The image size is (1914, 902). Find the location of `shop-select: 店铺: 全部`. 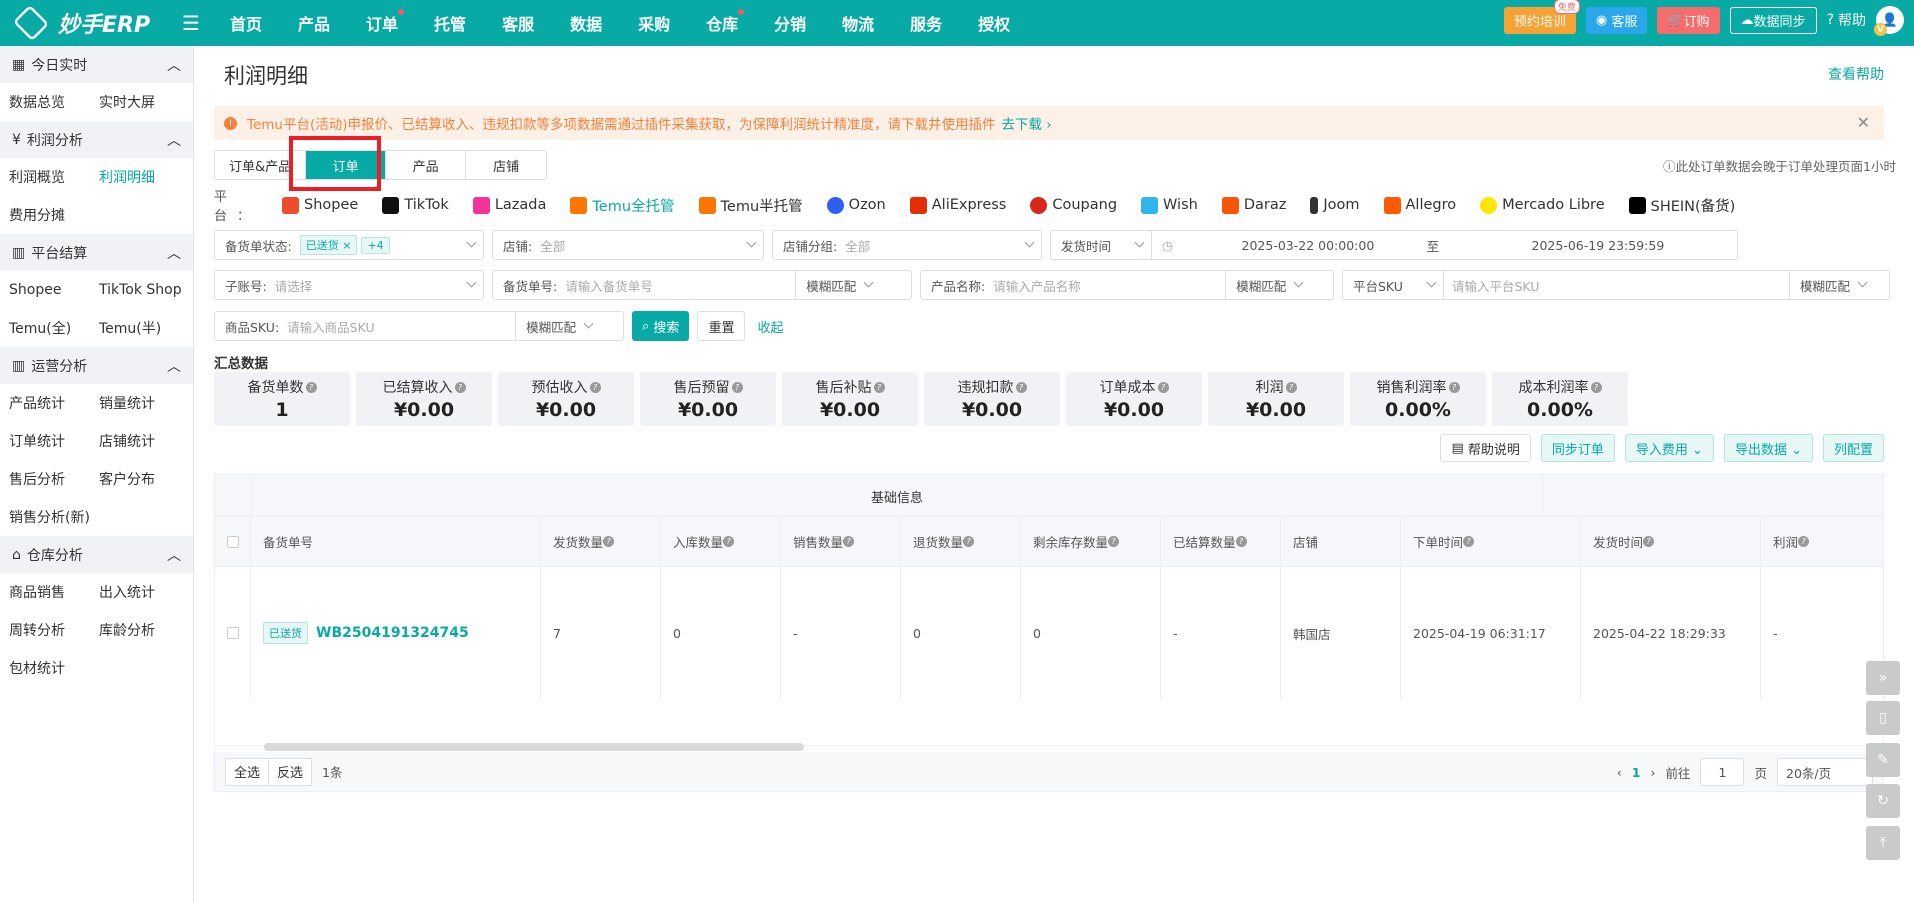

shop-select: 店铺: 全部 is located at coordinates (628, 245).